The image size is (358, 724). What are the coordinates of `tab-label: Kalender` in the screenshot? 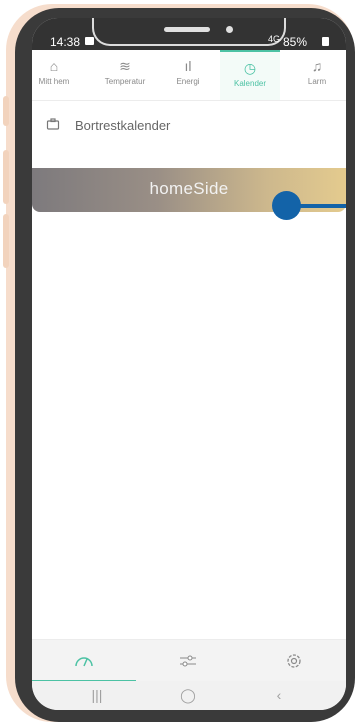 It's located at (250, 83).